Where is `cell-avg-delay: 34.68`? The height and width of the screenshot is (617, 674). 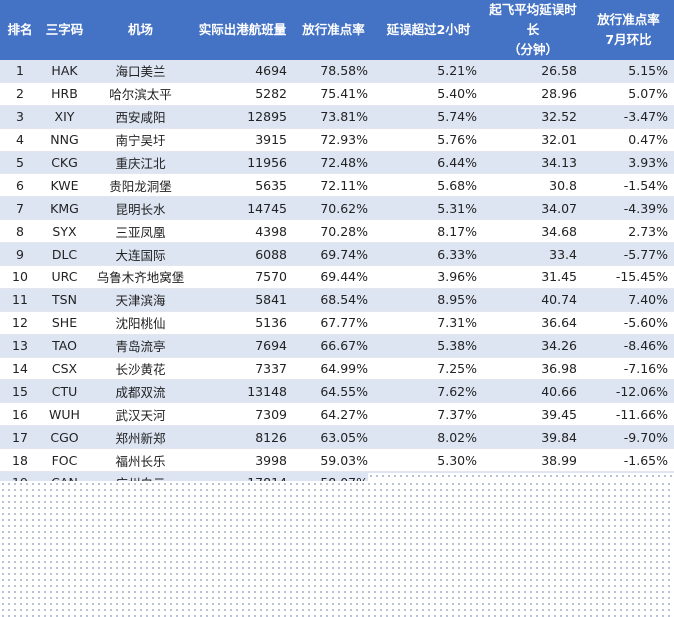
cell-avg-delay: 34.68 is located at coordinates (533, 231).